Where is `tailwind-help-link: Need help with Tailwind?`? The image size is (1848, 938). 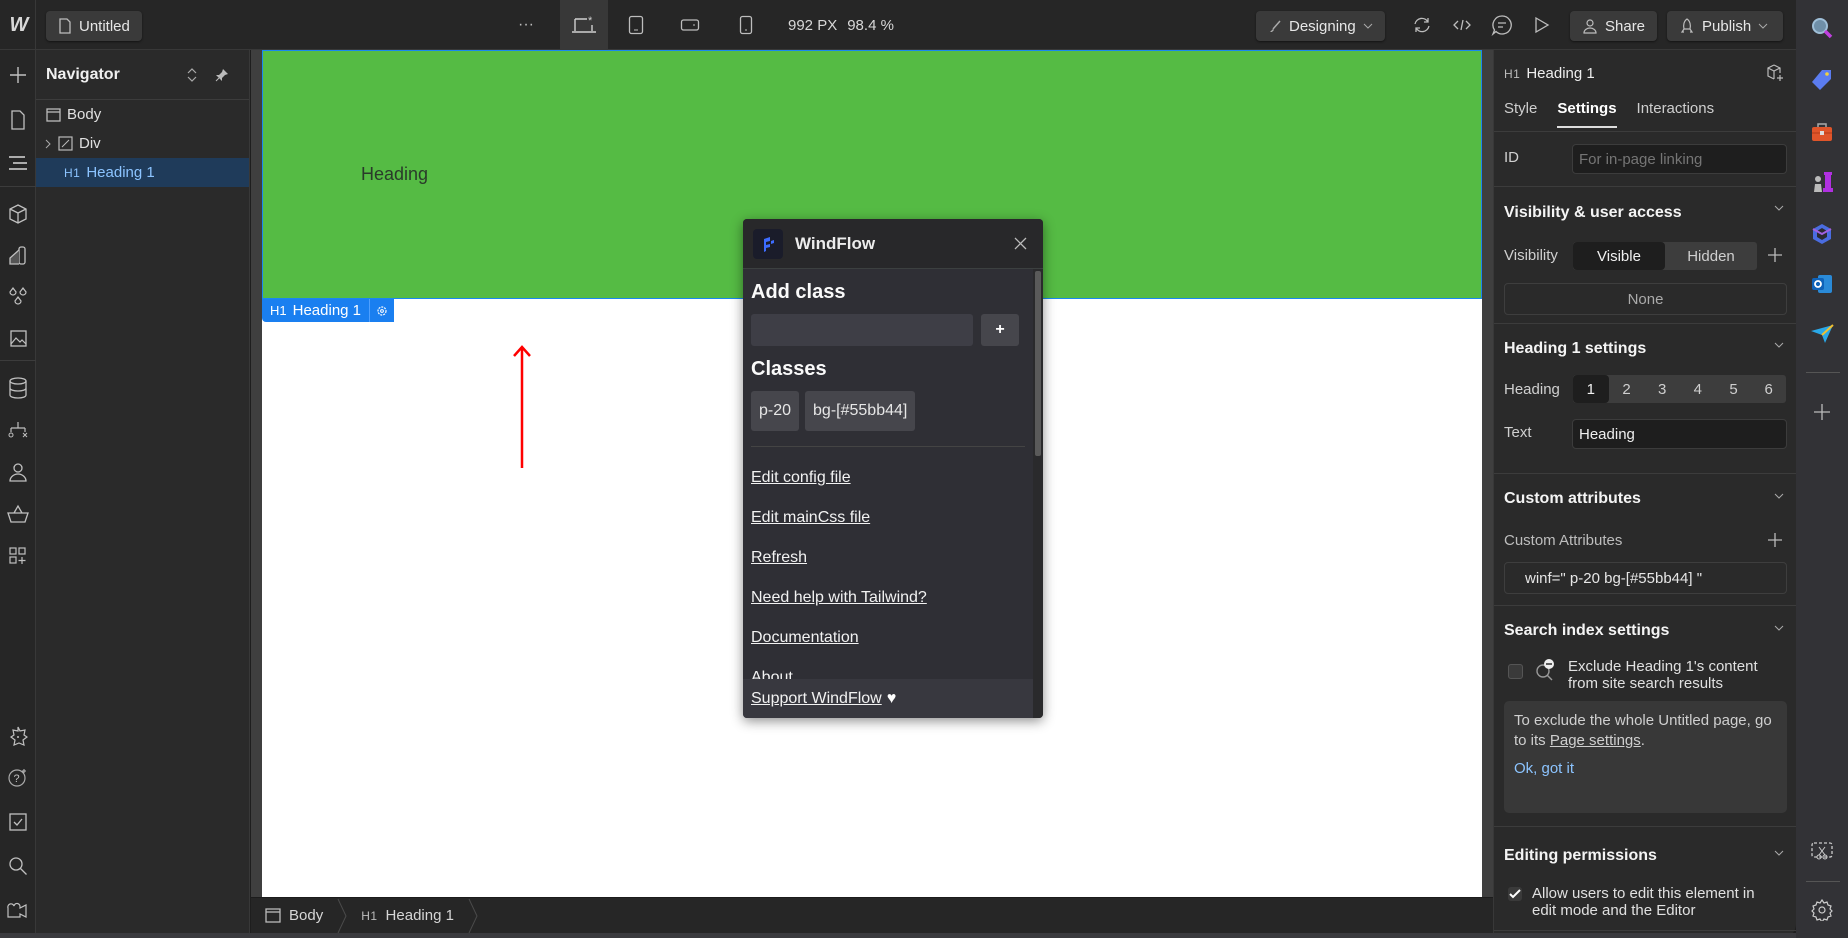 tailwind-help-link: Need help with Tailwind? is located at coordinates (839, 598).